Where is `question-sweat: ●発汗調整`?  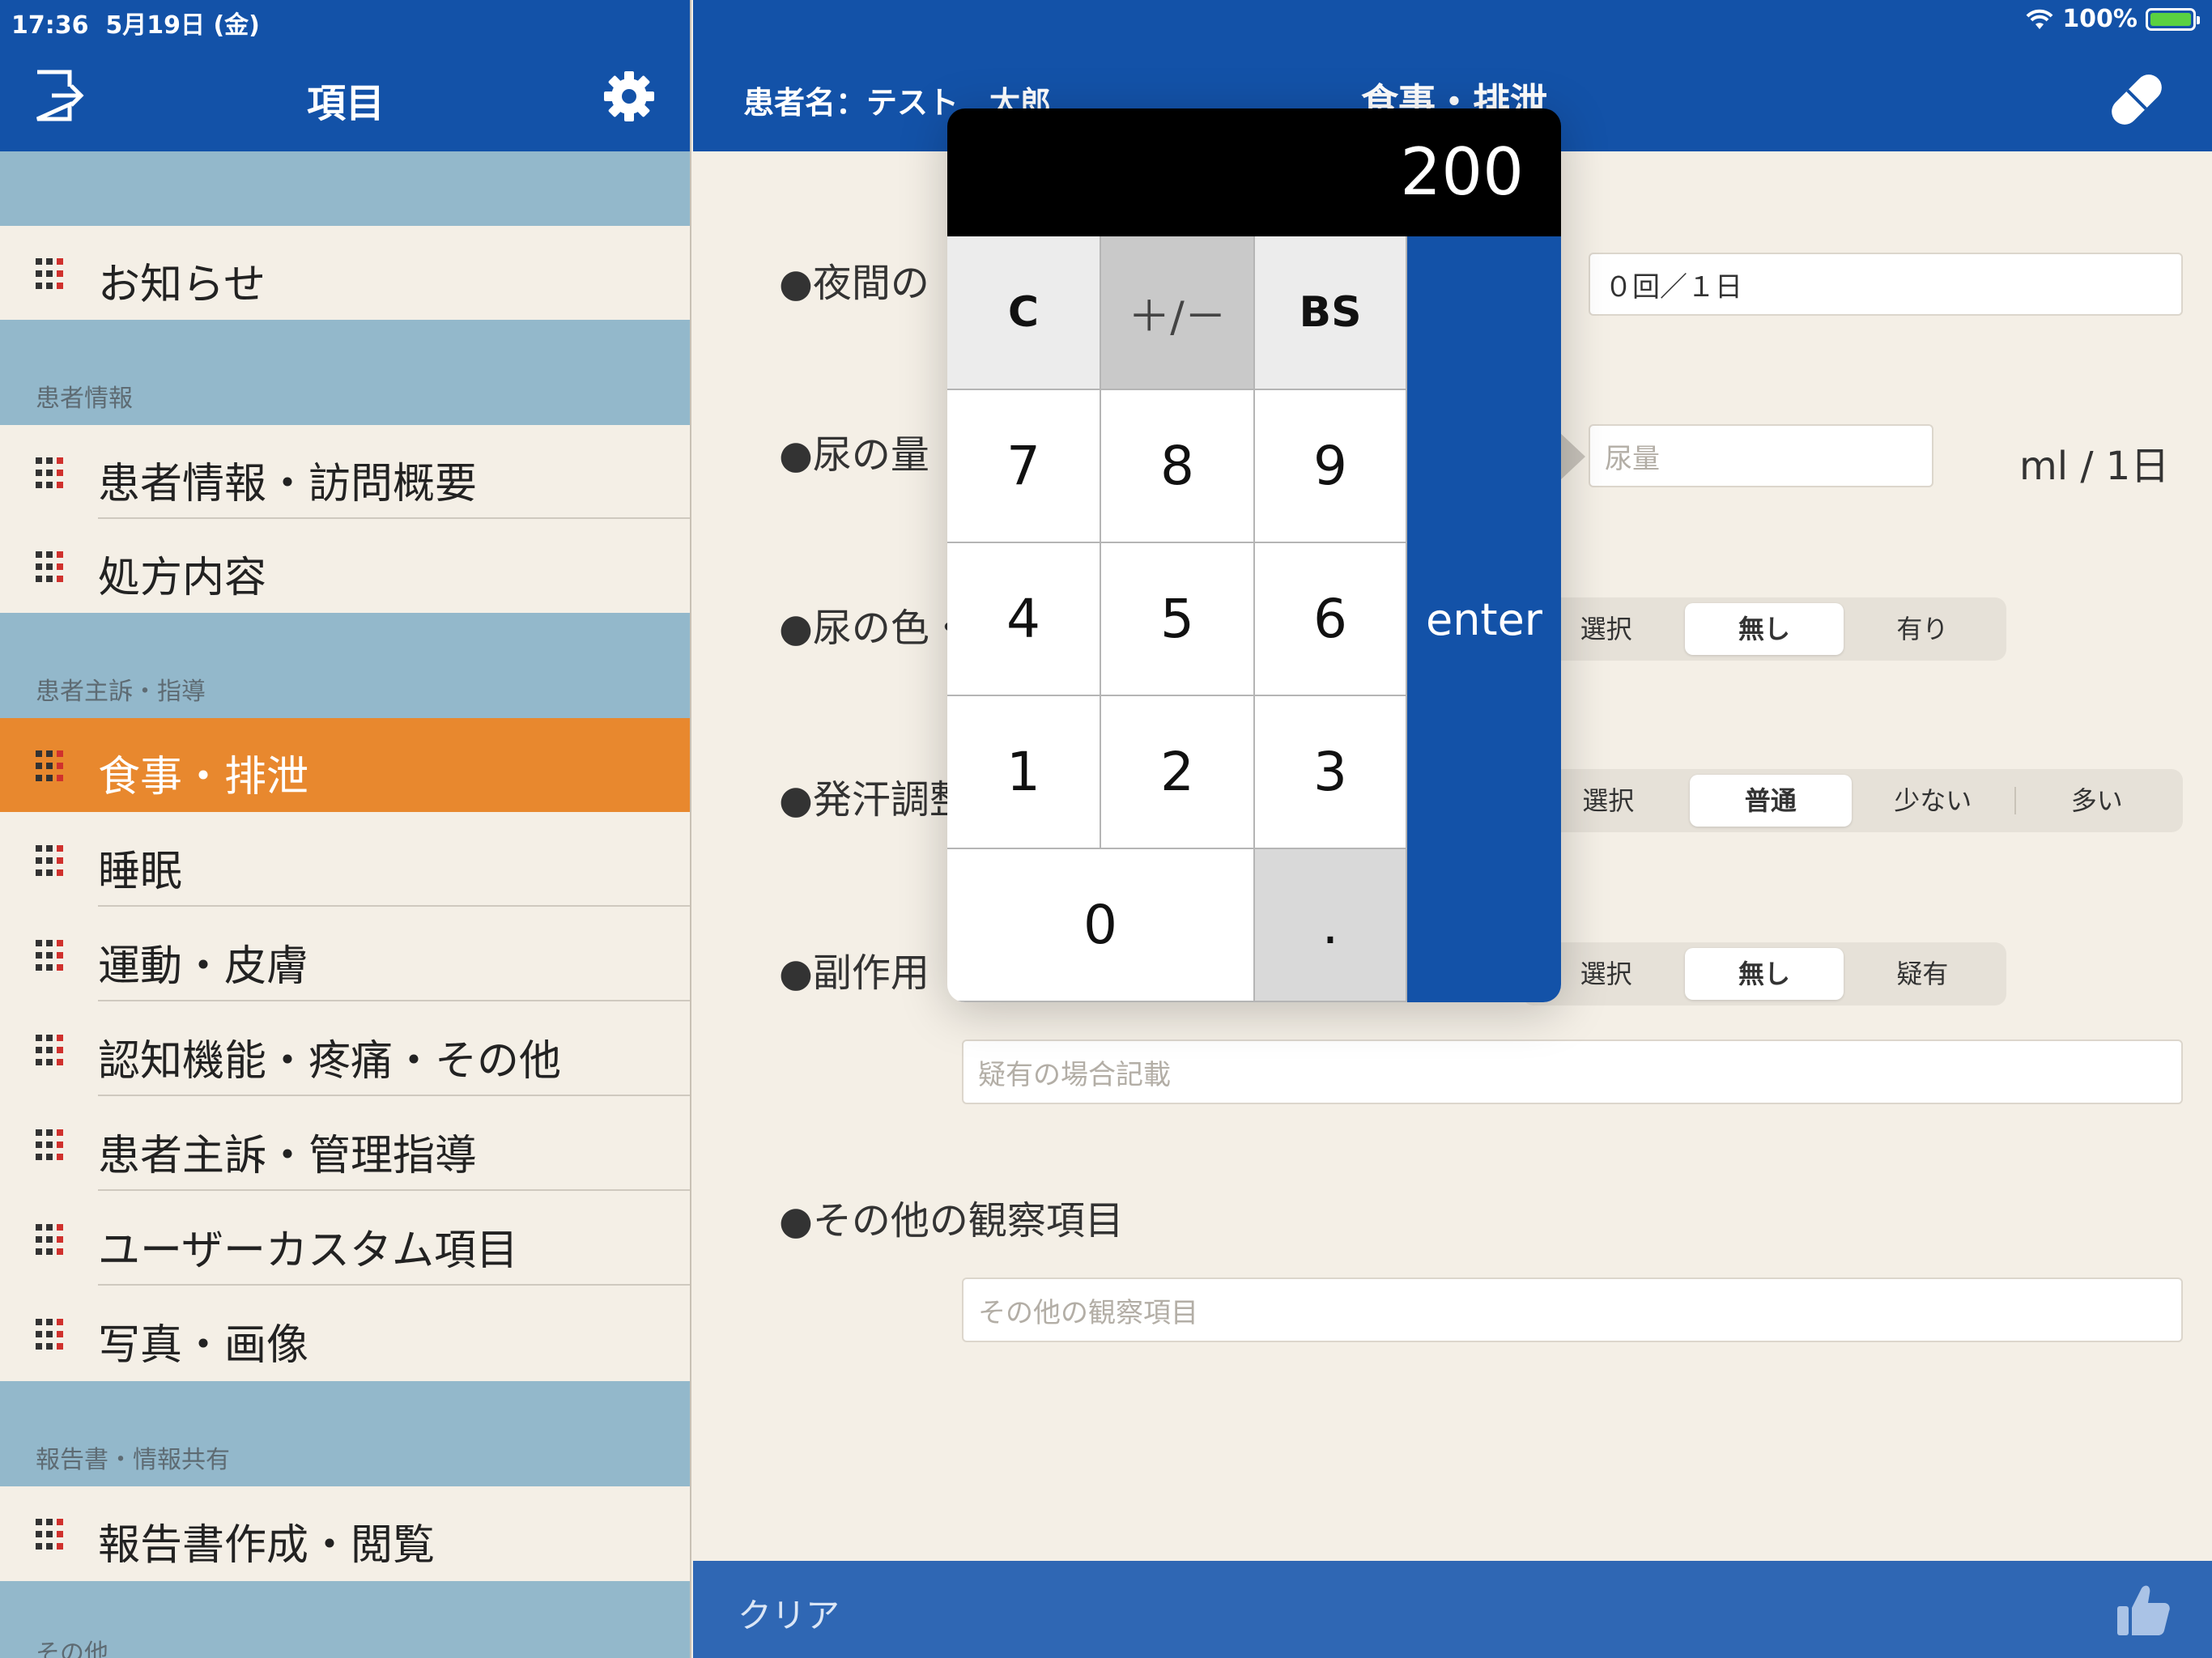
question-sweat: ●発汗調整 is located at coordinates (874, 800).